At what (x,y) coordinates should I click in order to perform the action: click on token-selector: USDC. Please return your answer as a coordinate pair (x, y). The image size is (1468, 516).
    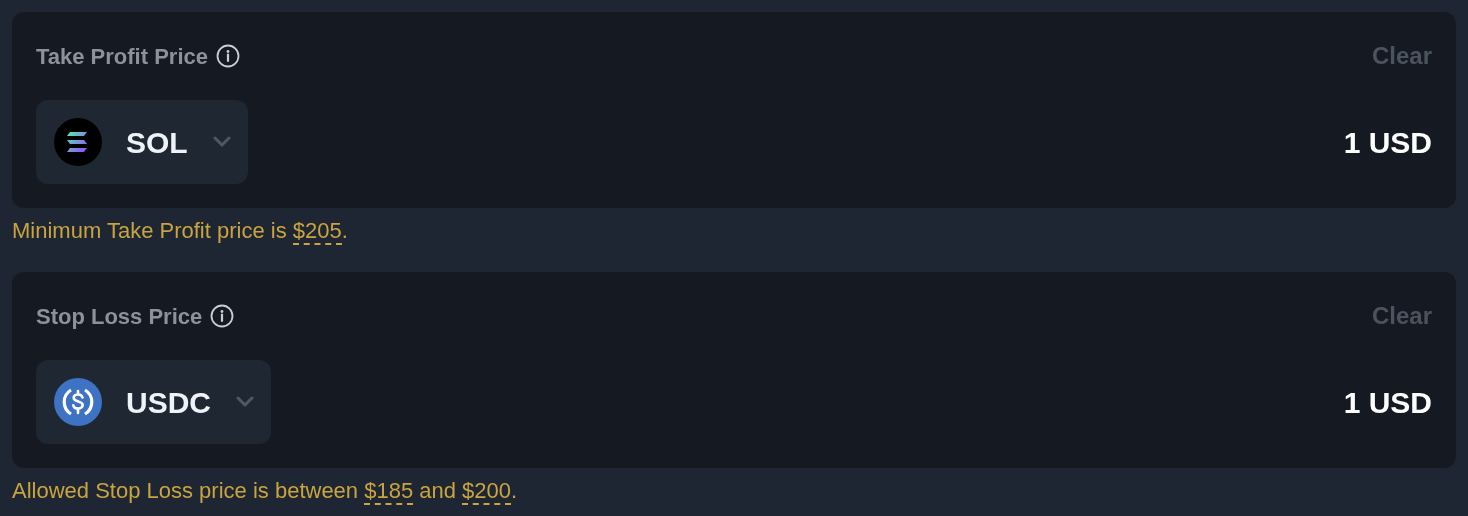
    Looking at the image, I should click on (153, 402).